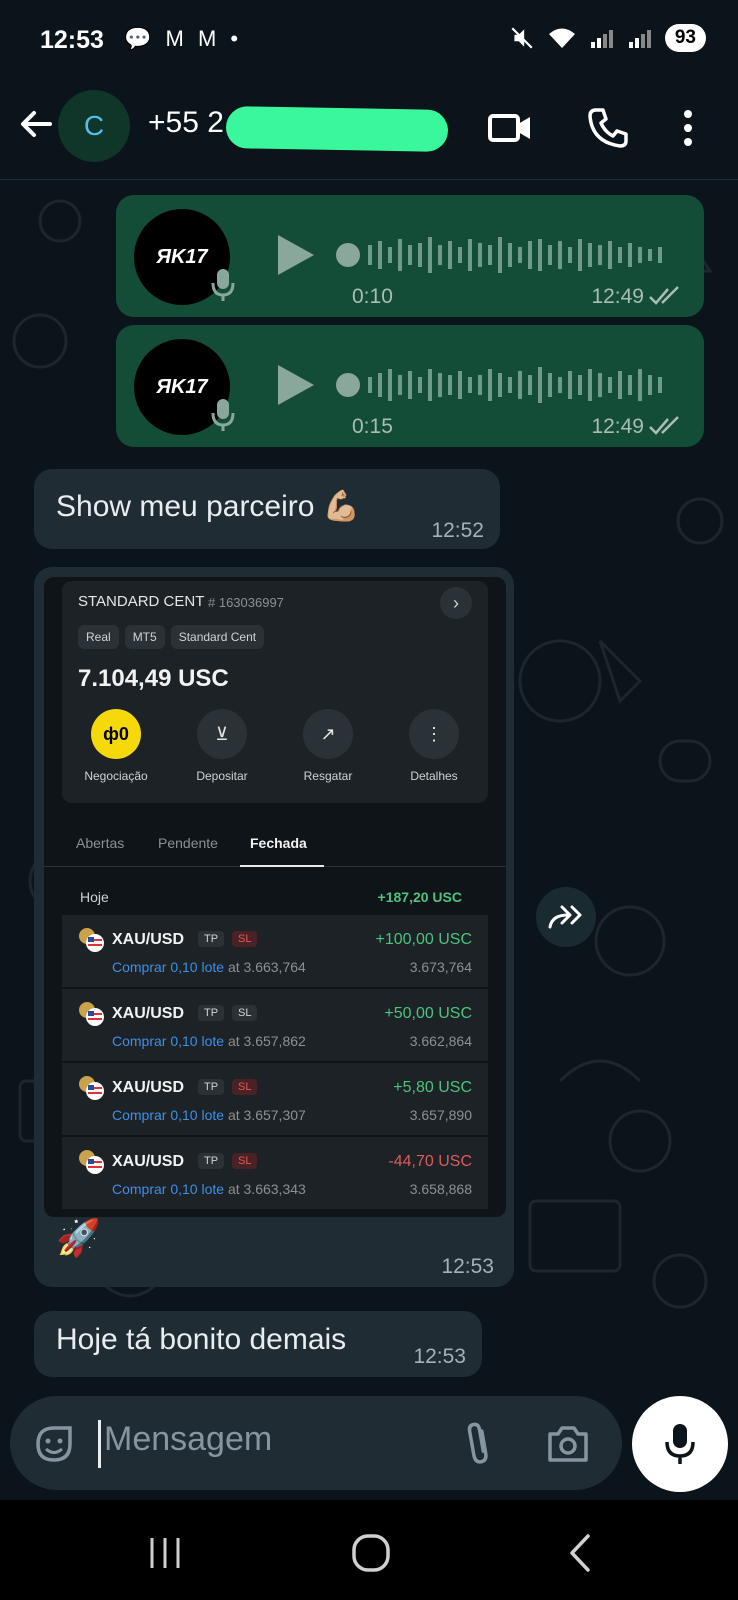  Describe the element at coordinates (440, 1115) in the screenshot. I see `trade-close-price: 3.657,890` at that location.